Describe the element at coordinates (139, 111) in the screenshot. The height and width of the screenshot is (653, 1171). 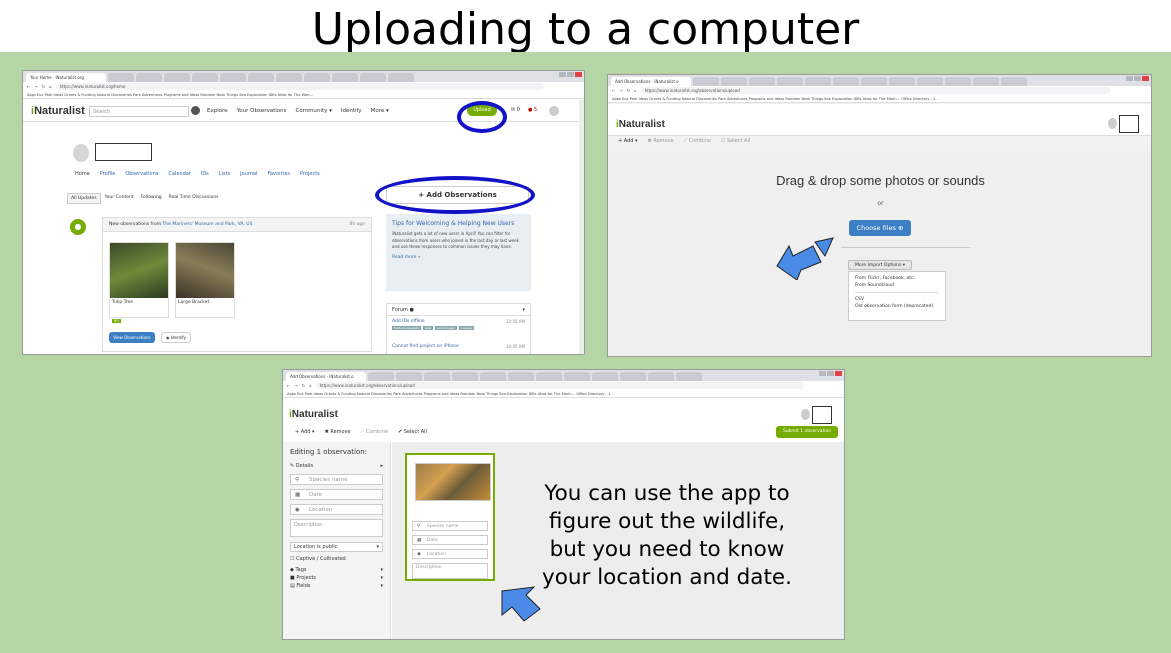
I see `search-input: Search` at that location.